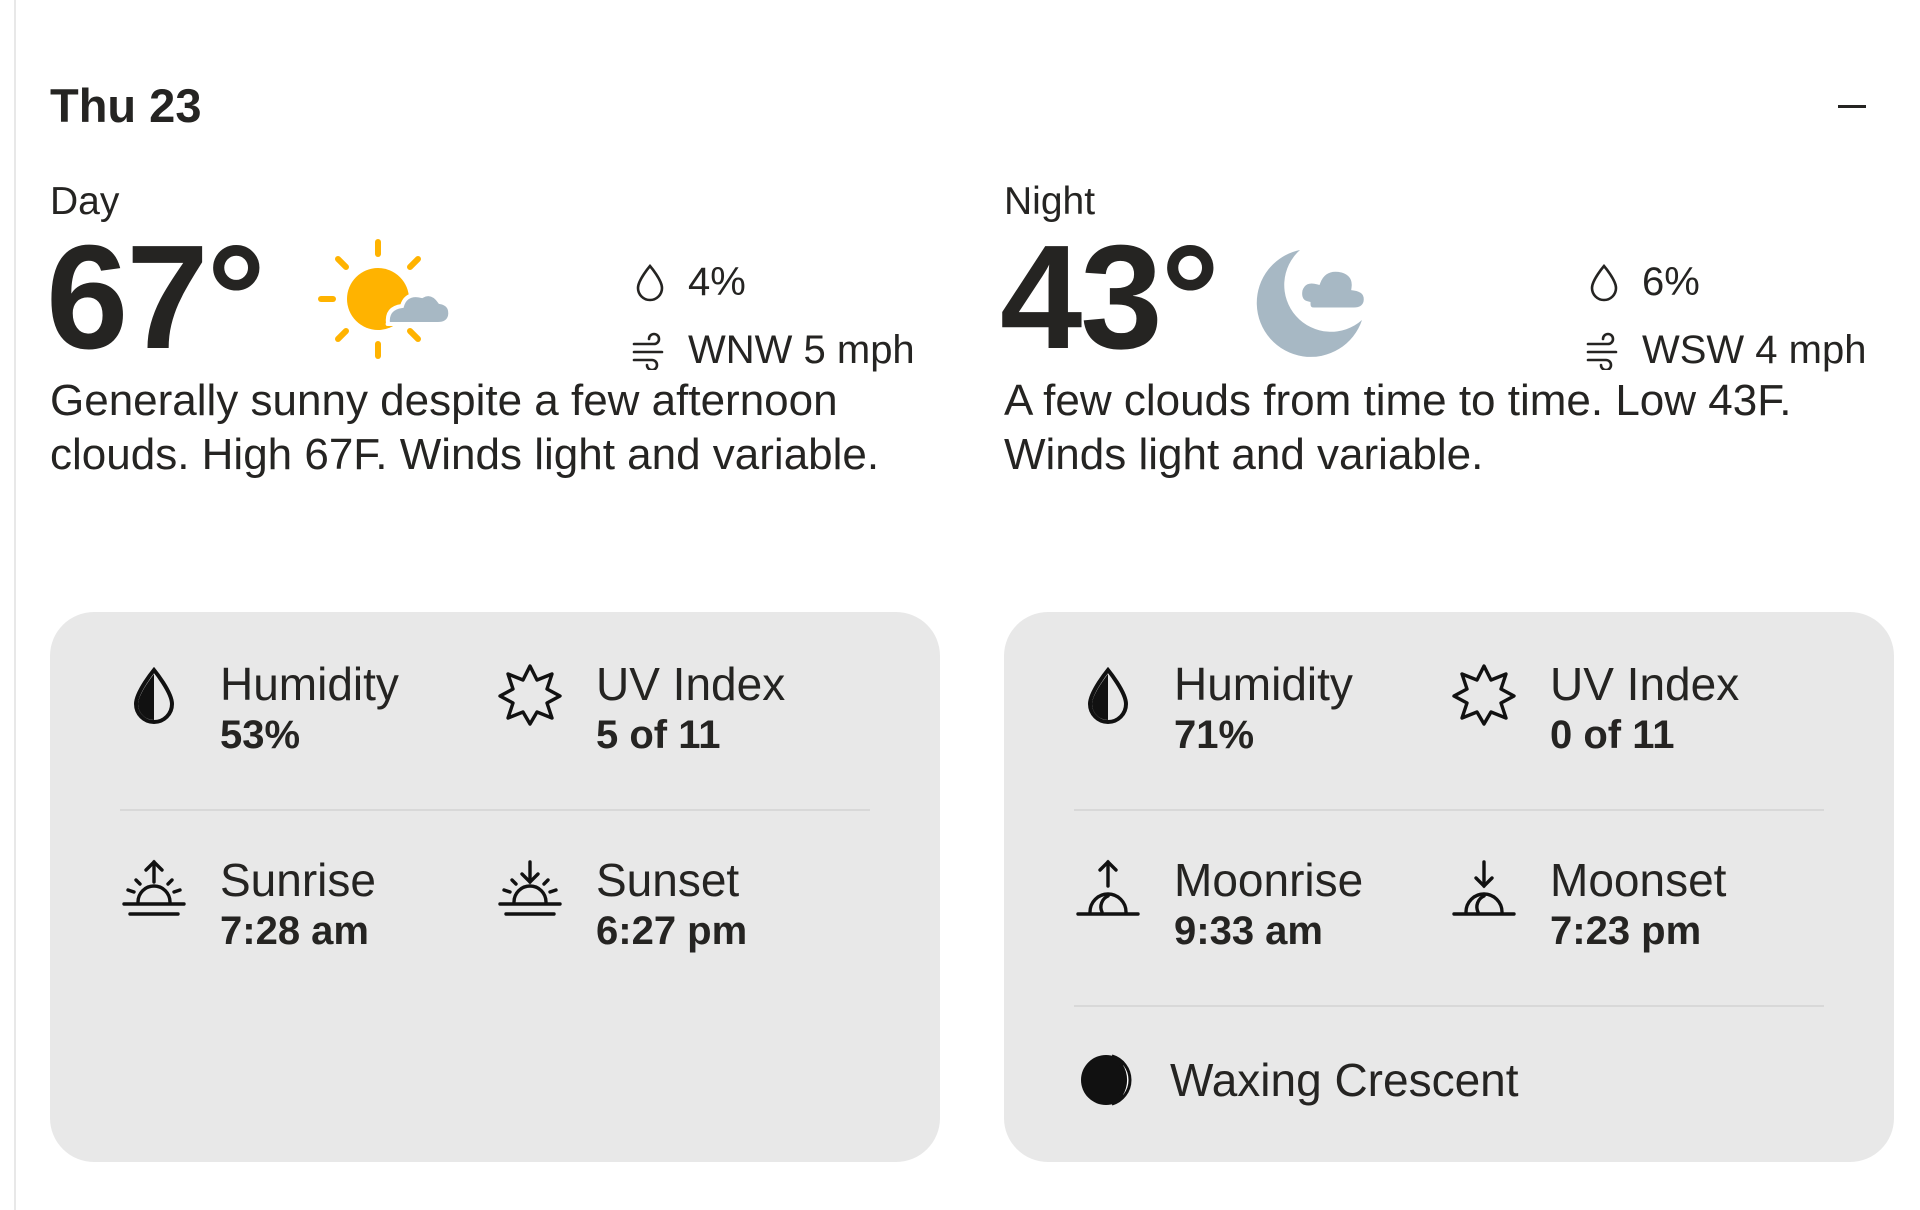 The height and width of the screenshot is (1210, 1920). What do you see at coordinates (1110, 297) in the screenshot?
I see `night-temperature: 43°` at bounding box center [1110, 297].